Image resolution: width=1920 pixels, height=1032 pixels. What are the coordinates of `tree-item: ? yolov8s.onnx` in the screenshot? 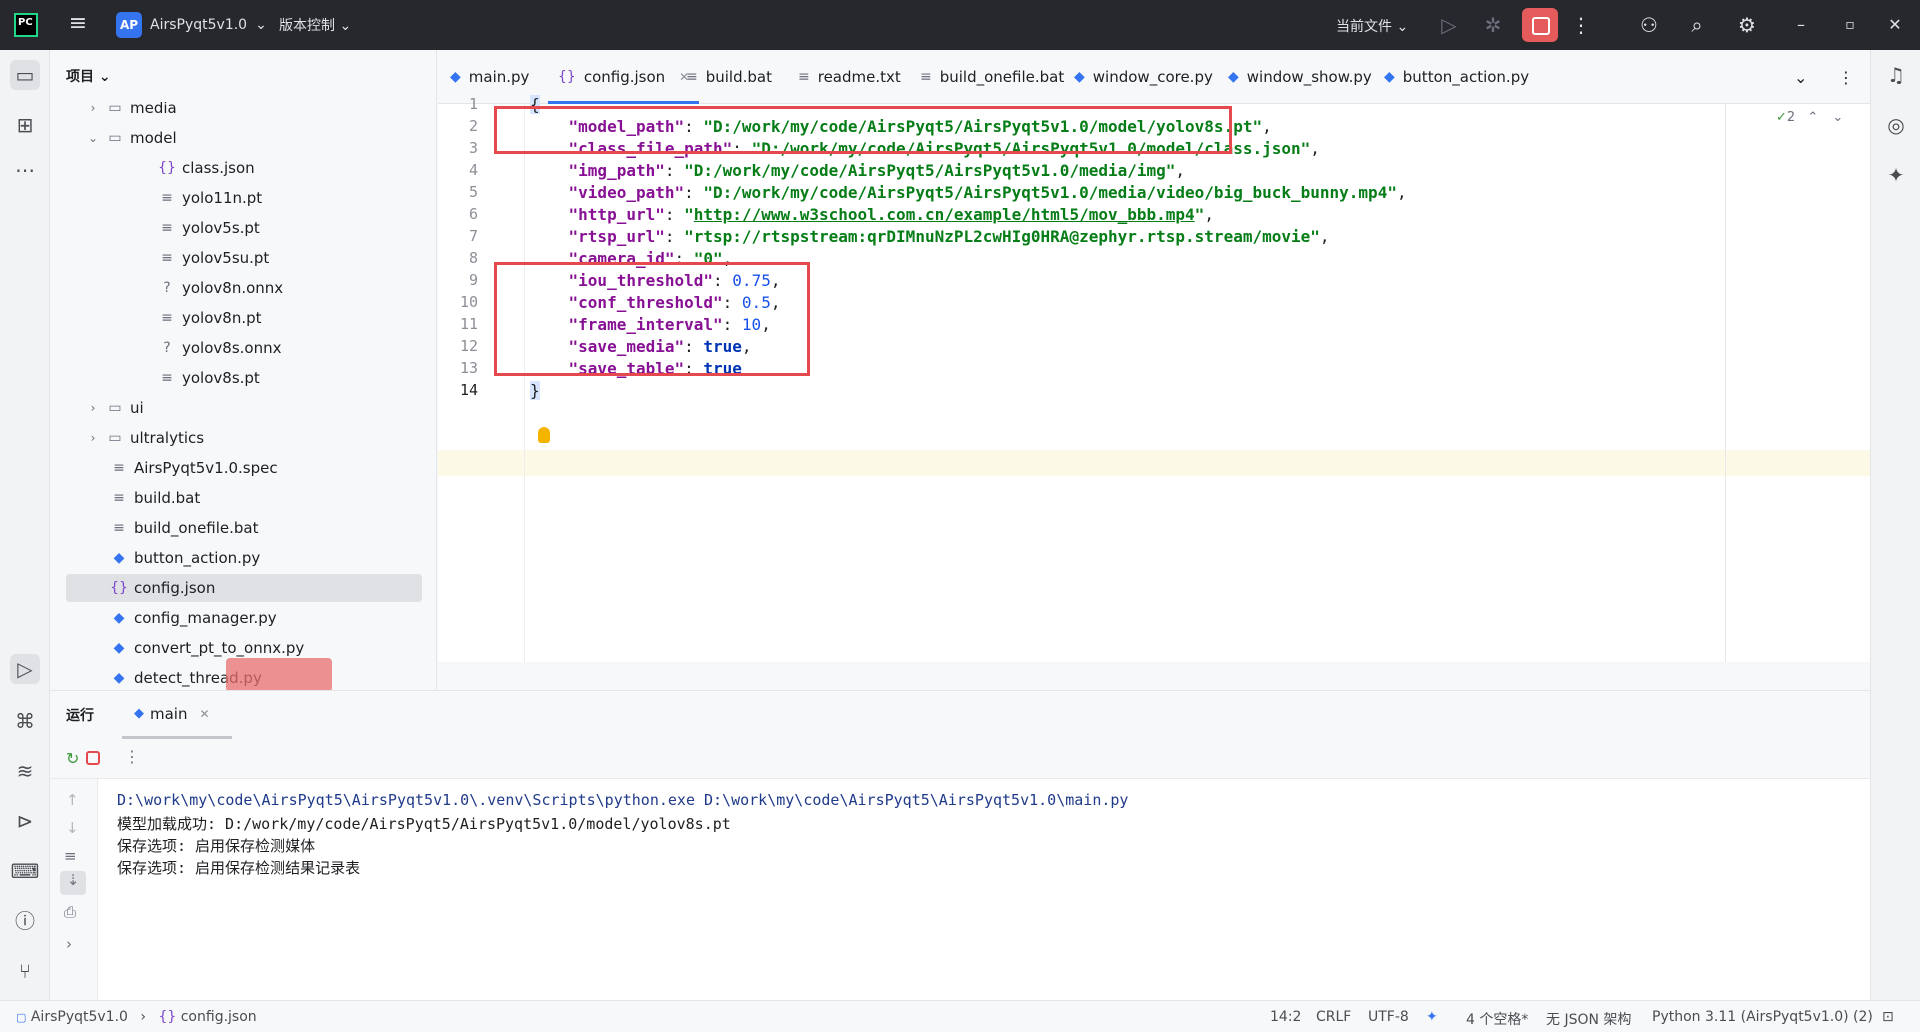 It's located at (243, 348).